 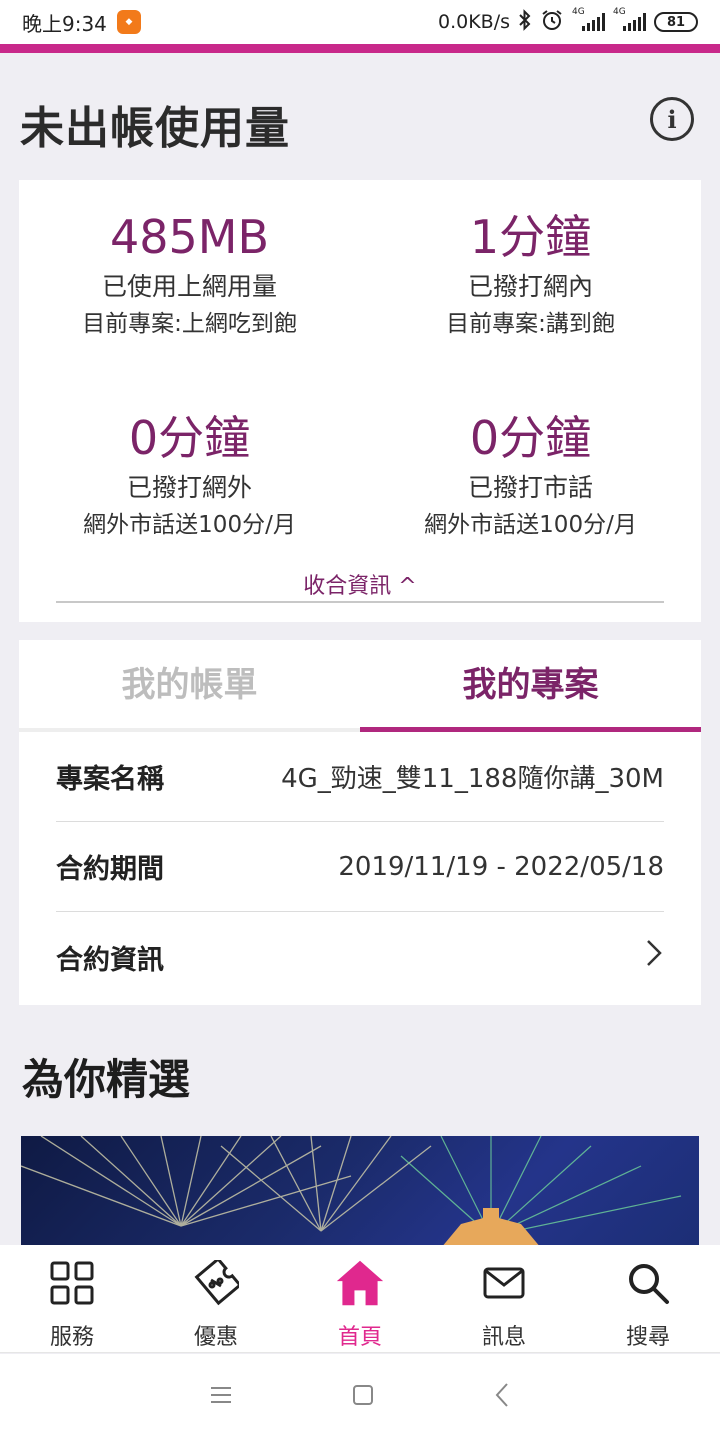 I want to click on grid-icon, so click(x=72, y=1283).